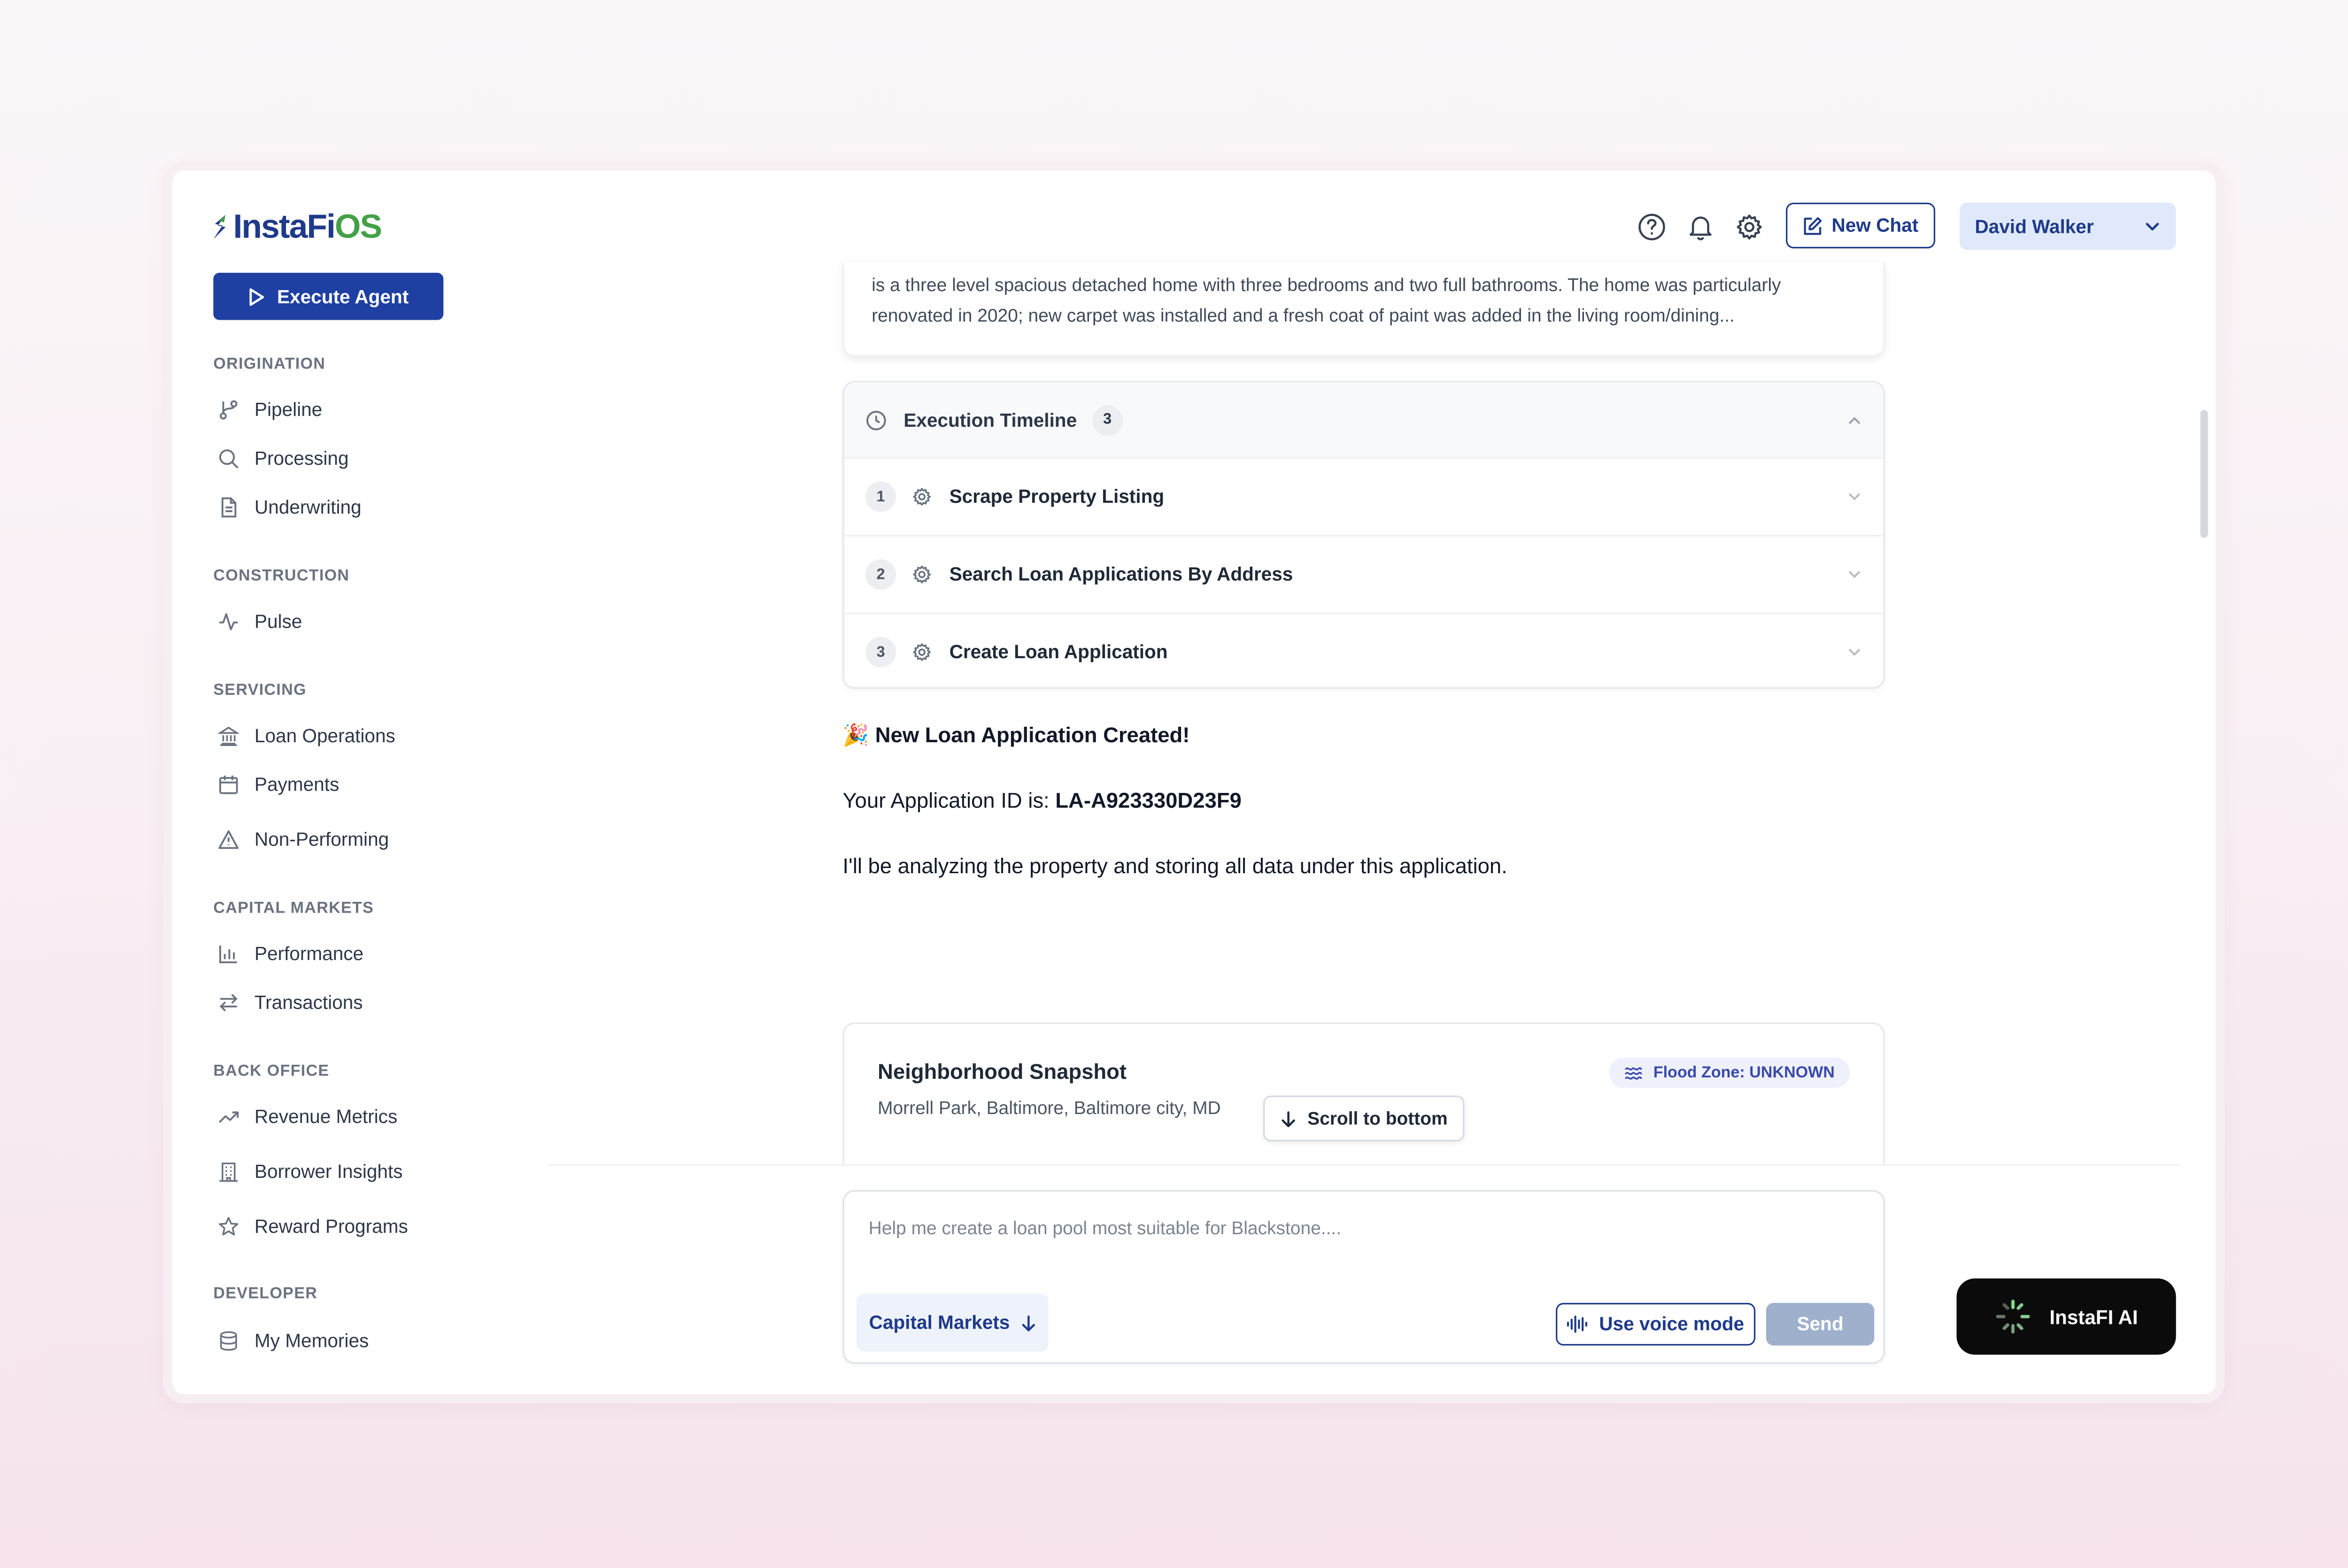  I want to click on chat-composer: Capital Markets Use voice mode Send, so click(1363, 1277).